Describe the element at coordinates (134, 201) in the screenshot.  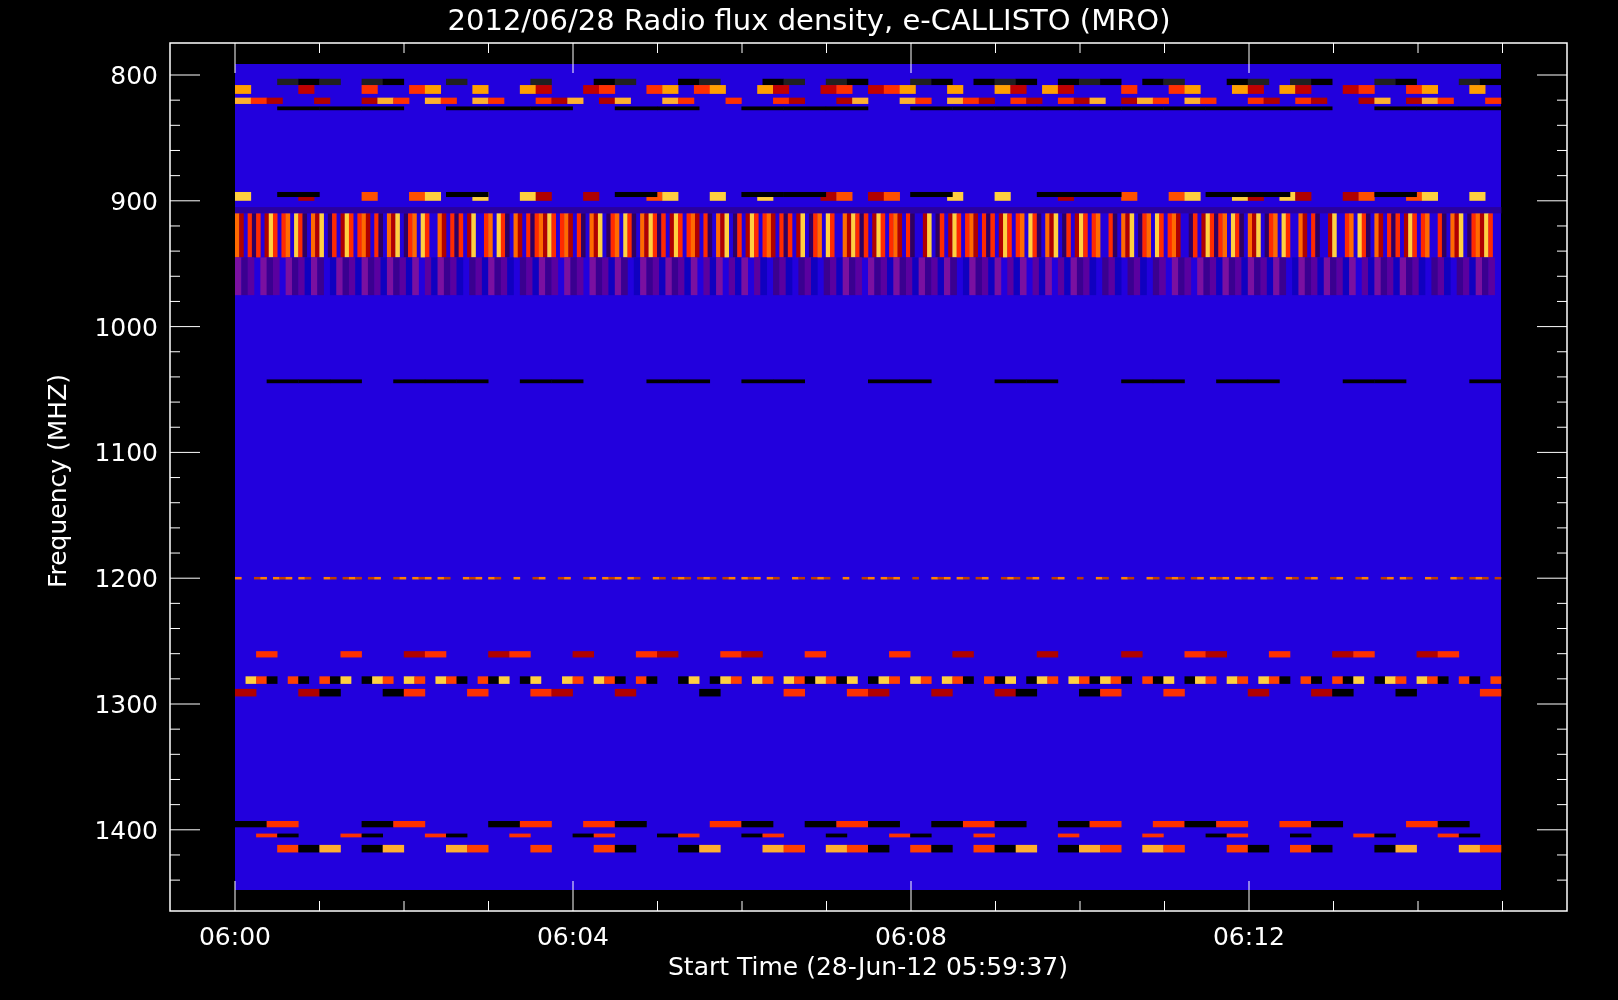
I see `y-tick-label: 900` at that location.